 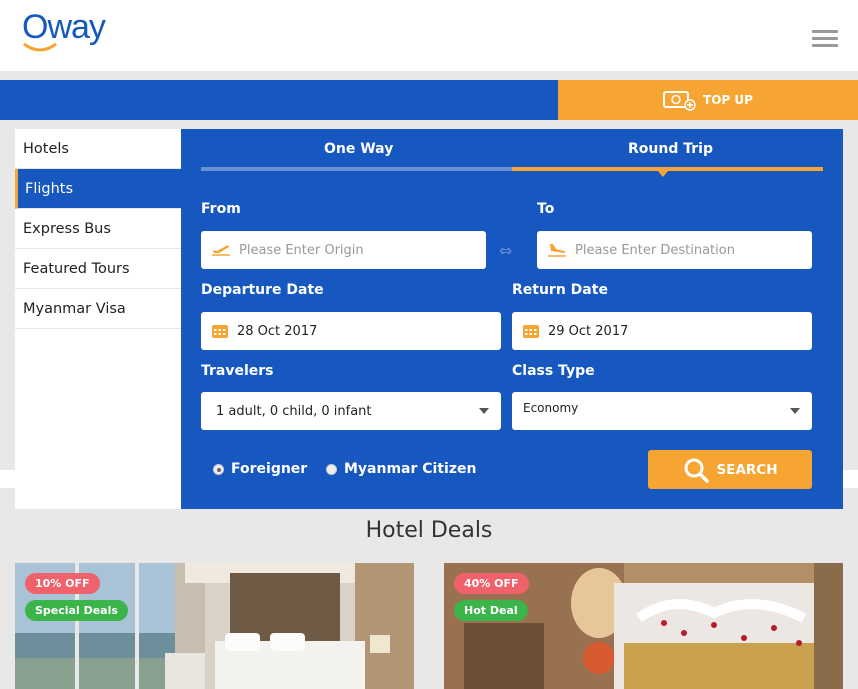 I want to click on takeoff-icon, so click(x=221, y=250).